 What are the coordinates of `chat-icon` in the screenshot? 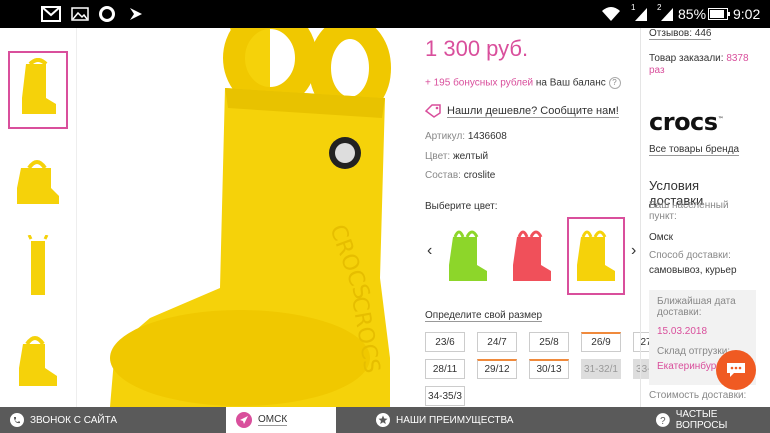 It's located at (736, 370).